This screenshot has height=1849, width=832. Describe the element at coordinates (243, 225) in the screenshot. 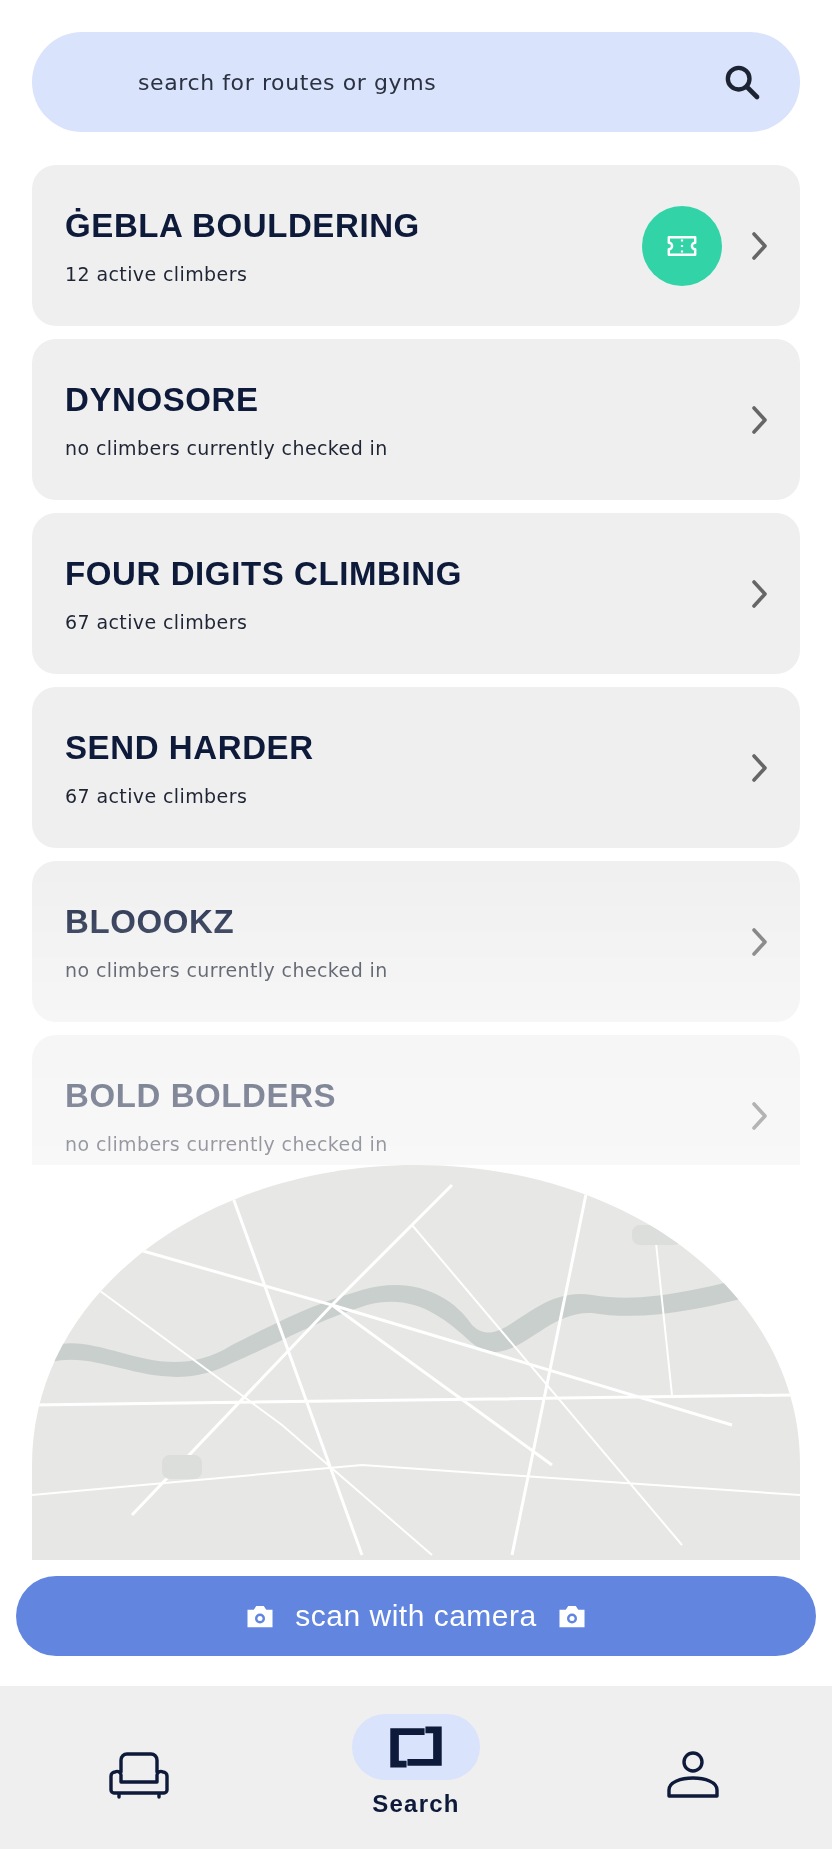

I see `gym-name: ĠEBLA BOULDERING` at that location.